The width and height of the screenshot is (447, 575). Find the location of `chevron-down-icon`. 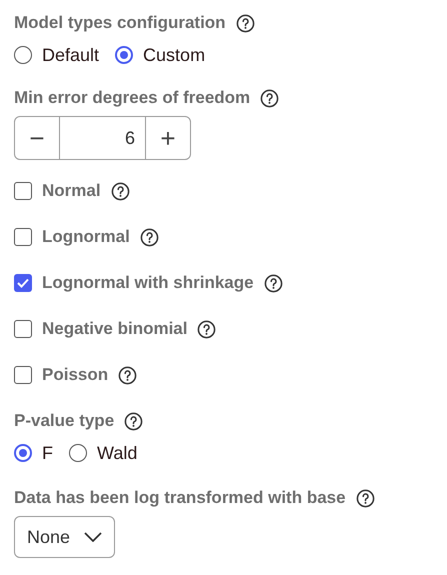

chevron-down-icon is located at coordinates (93, 537).